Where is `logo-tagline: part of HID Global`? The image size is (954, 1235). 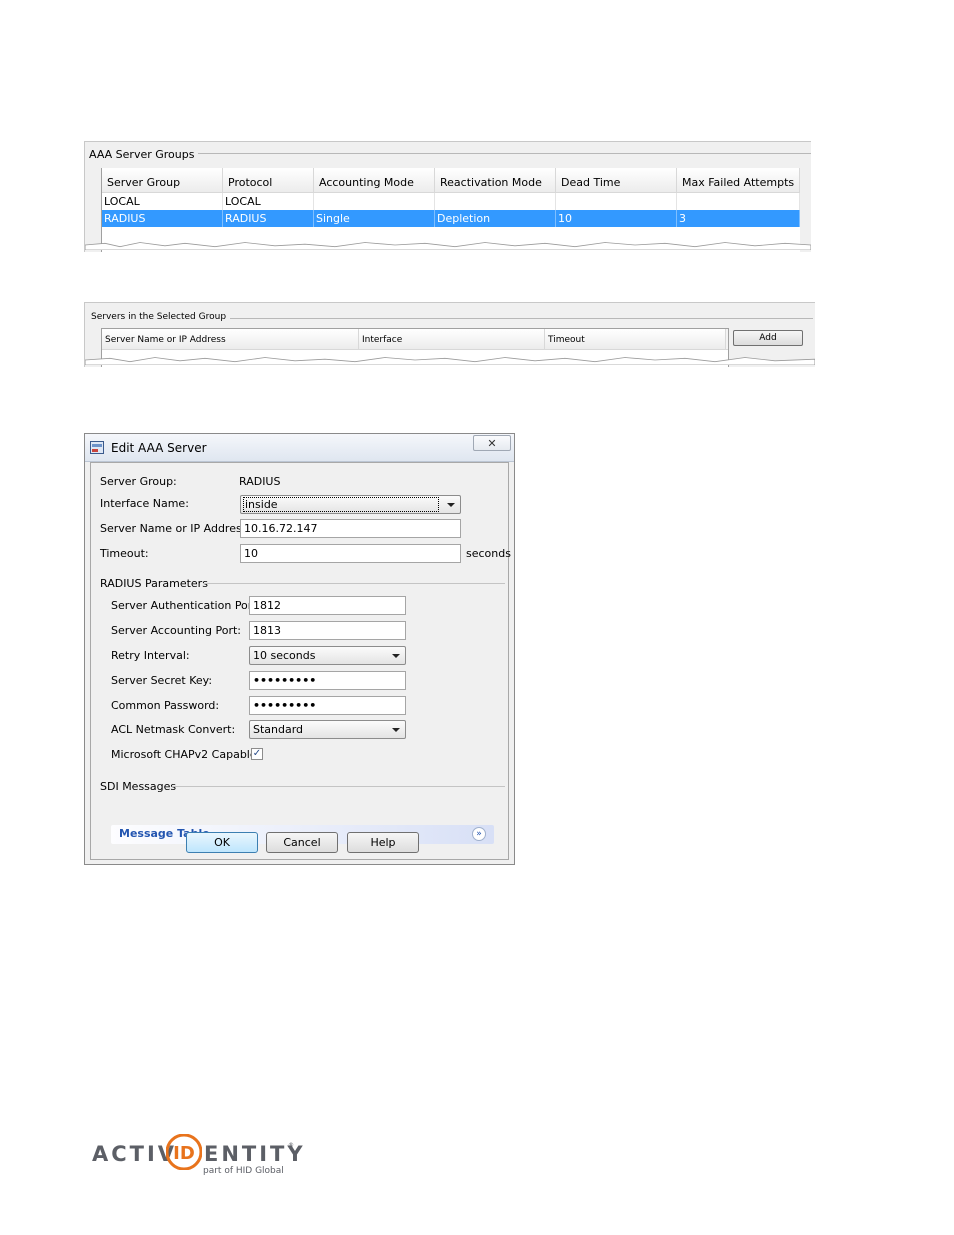 logo-tagline: part of HID Global is located at coordinates (243, 1171).